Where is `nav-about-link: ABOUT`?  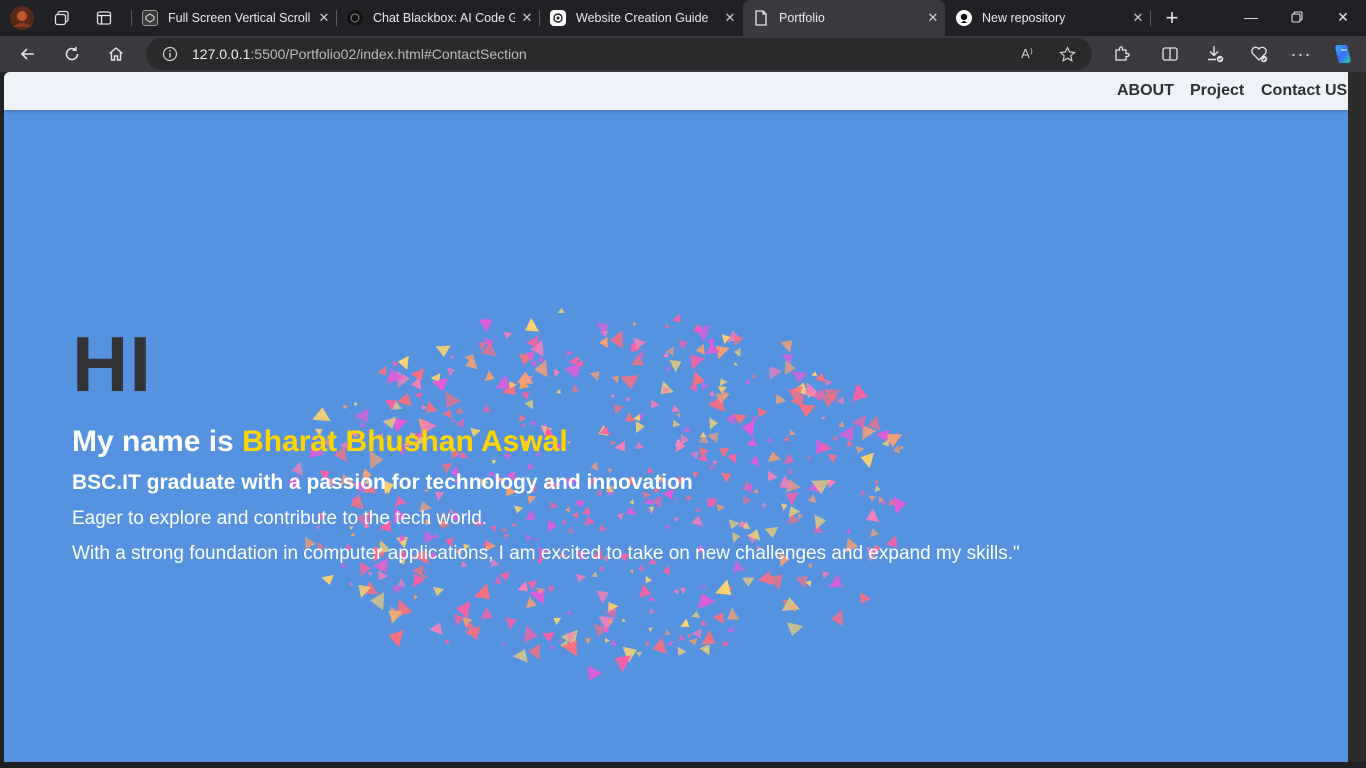
nav-about-link: ABOUT is located at coordinates (1145, 91).